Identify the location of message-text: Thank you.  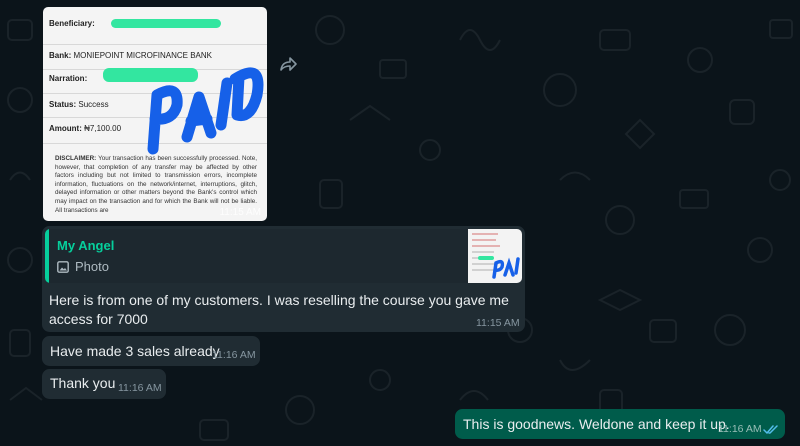
(83, 383).